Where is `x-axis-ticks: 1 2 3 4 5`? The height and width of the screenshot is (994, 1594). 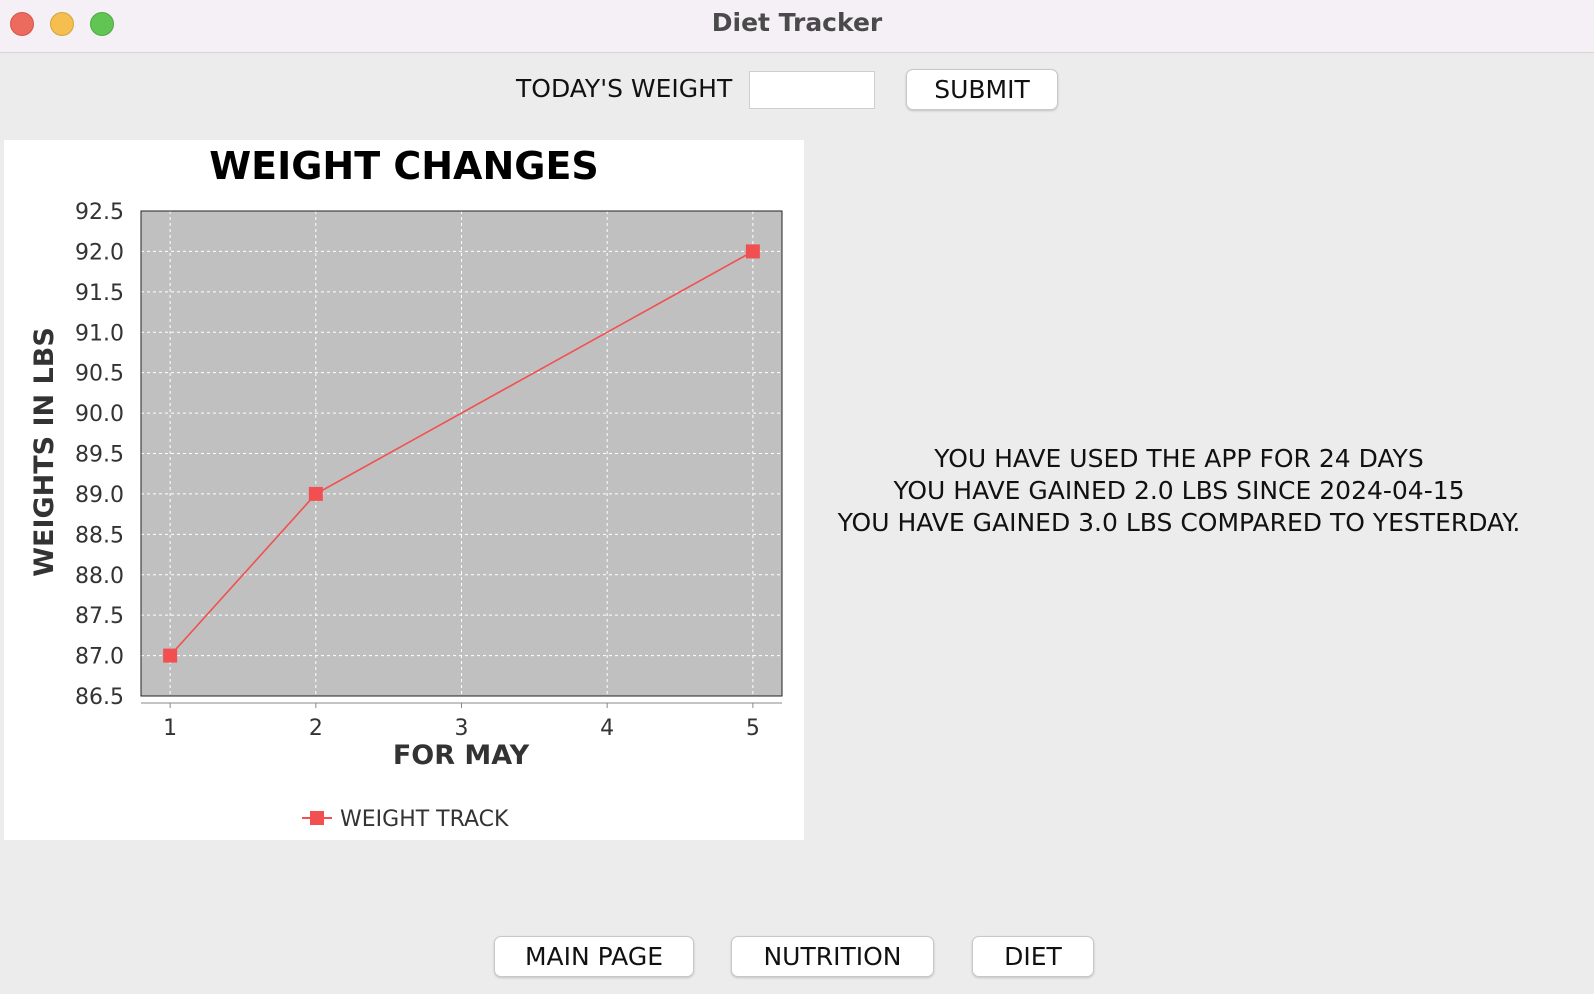 x-axis-ticks: 1 2 3 4 5 is located at coordinates (461, 722).